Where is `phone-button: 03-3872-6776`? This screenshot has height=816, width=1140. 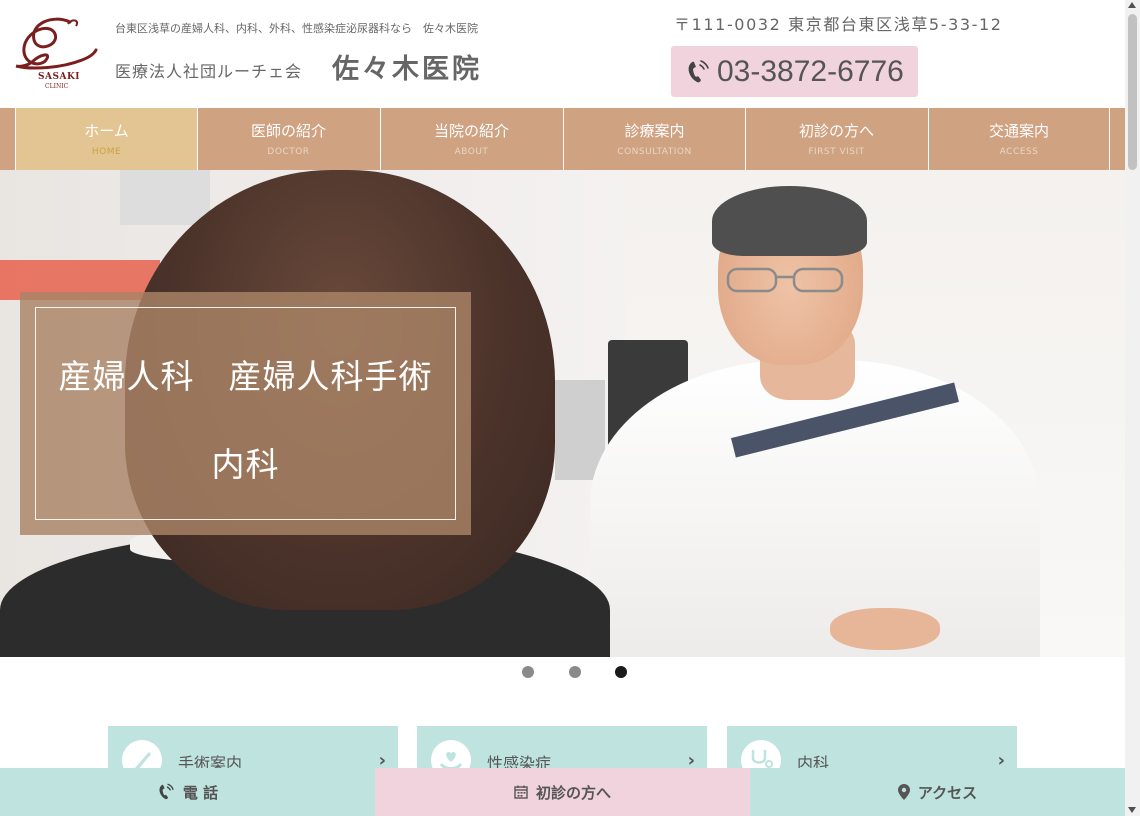 phone-button: 03-3872-6776 is located at coordinates (794, 71).